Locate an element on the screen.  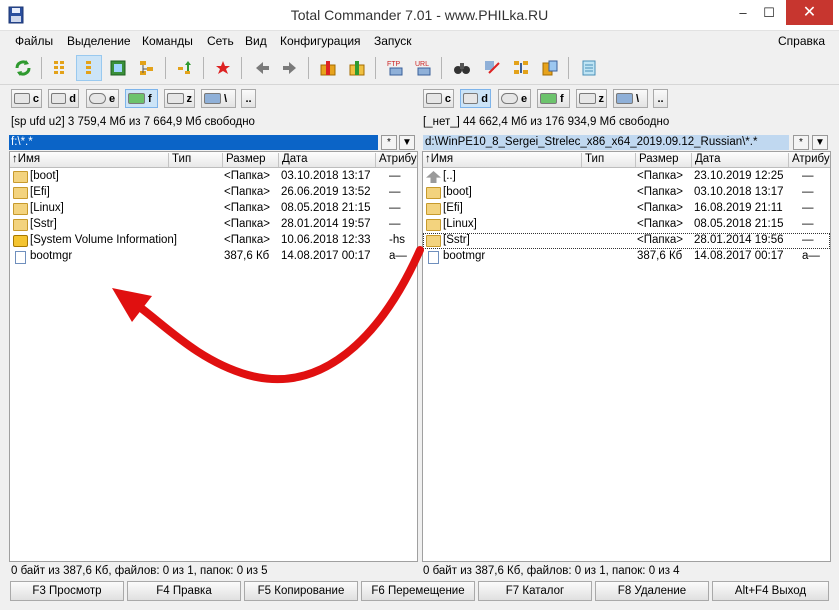
cd-drive-icon is located at coordinates (97, 98).